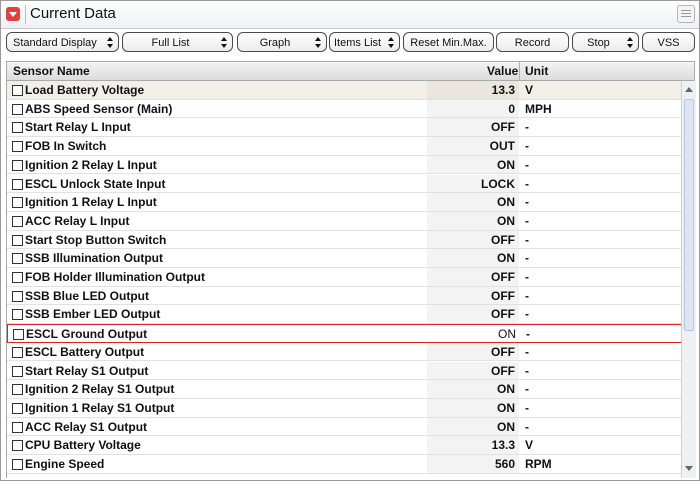  I want to click on stop-label: Stop, so click(598, 43).